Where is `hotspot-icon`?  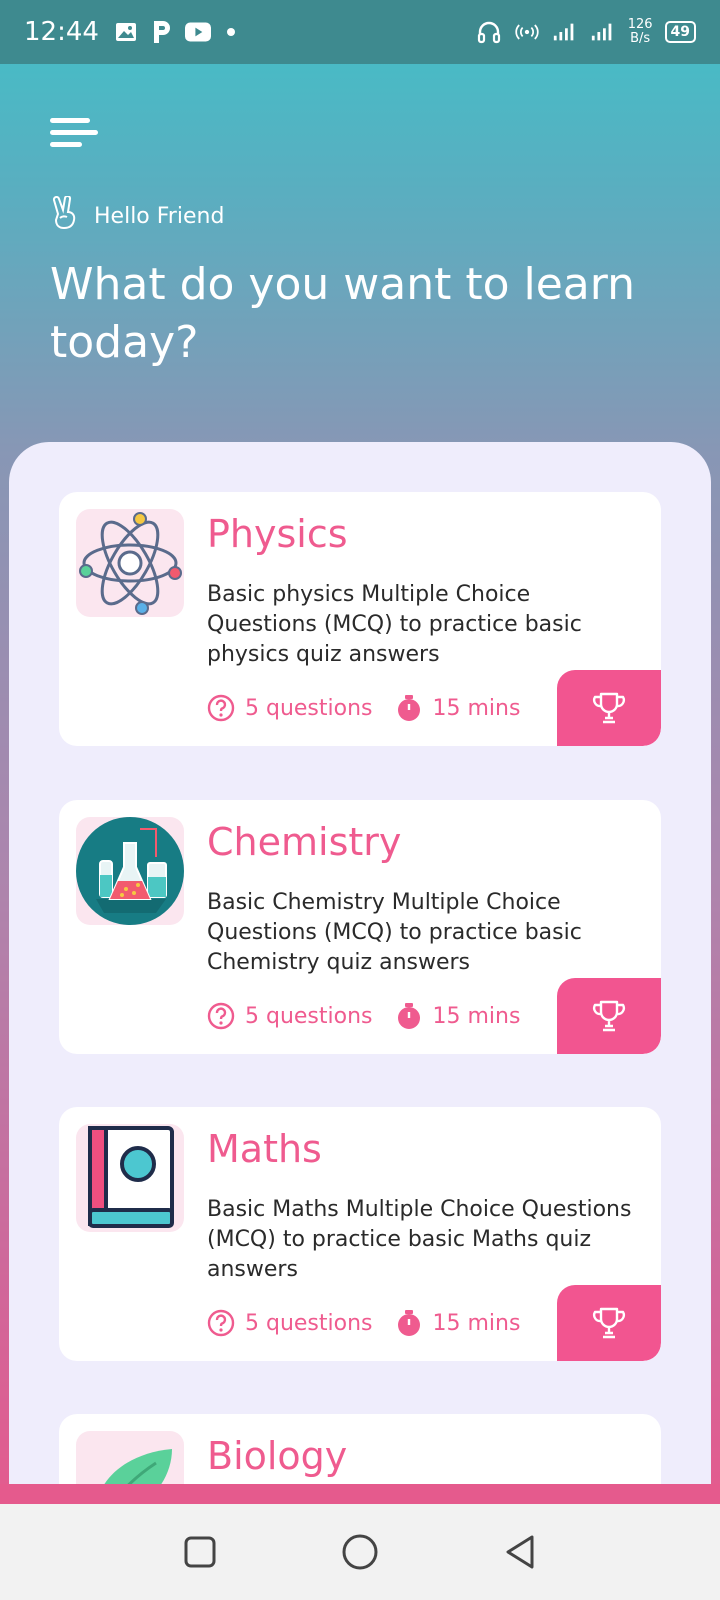
hotspot-icon is located at coordinates (527, 32).